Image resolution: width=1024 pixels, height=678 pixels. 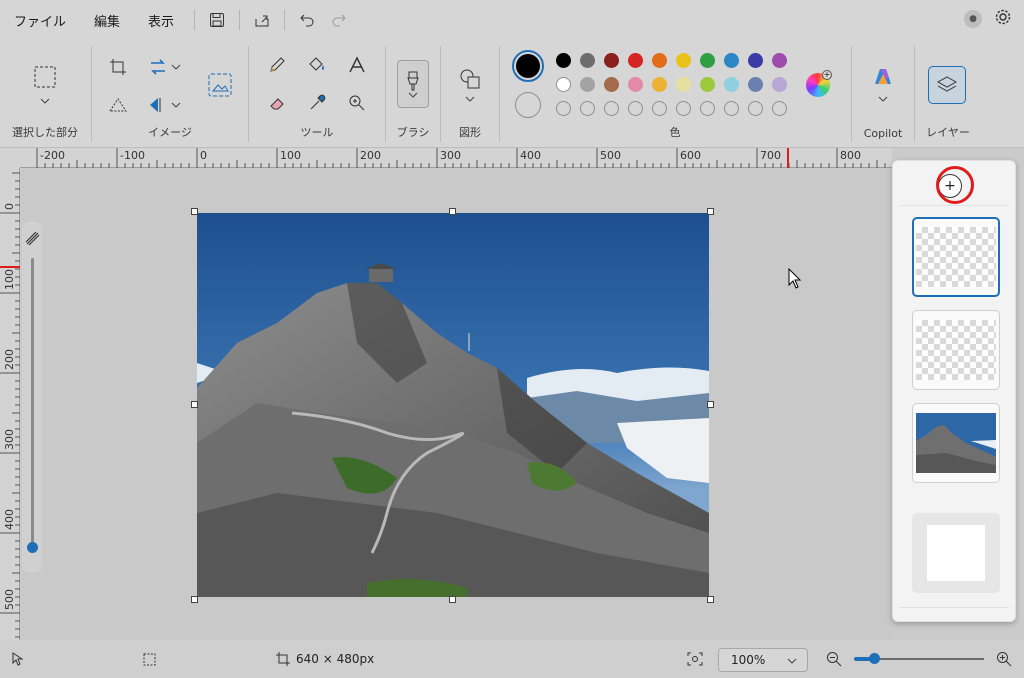 What do you see at coordinates (10, 405) in the screenshot?
I see `ruler-vertical-ticks` at bounding box center [10, 405].